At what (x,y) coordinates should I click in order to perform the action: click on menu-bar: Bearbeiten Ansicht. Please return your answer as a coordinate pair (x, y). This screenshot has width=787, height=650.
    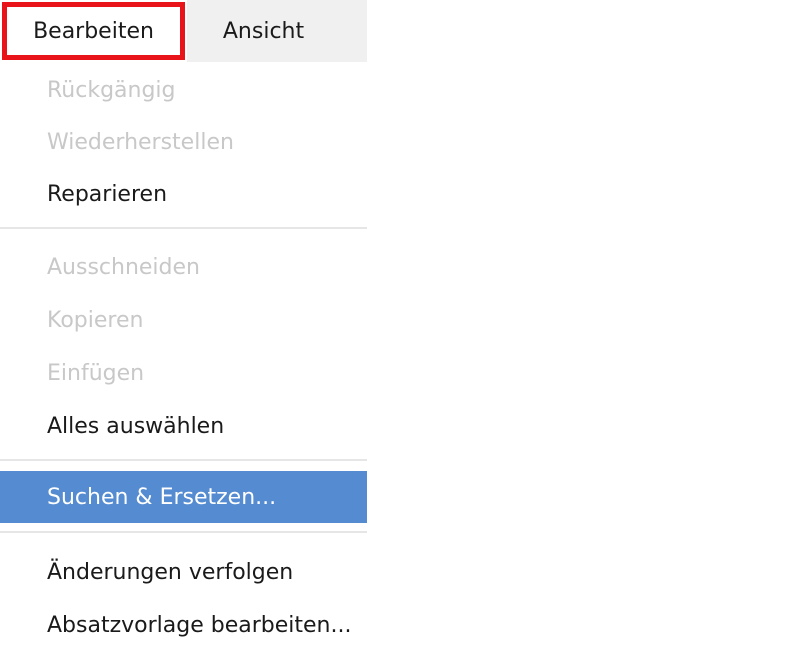
    Looking at the image, I should click on (183, 31).